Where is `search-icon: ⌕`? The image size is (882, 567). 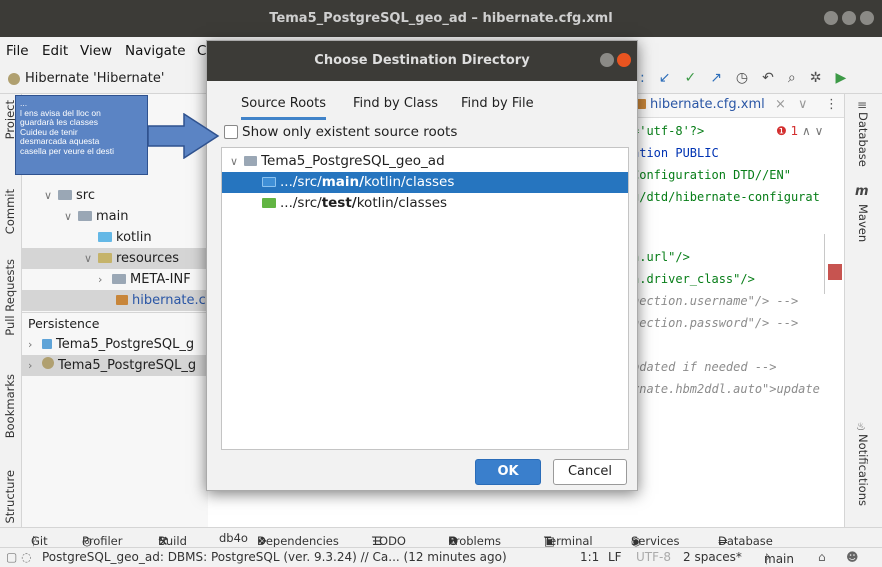 search-icon: ⌕ is located at coordinates (792, 78).